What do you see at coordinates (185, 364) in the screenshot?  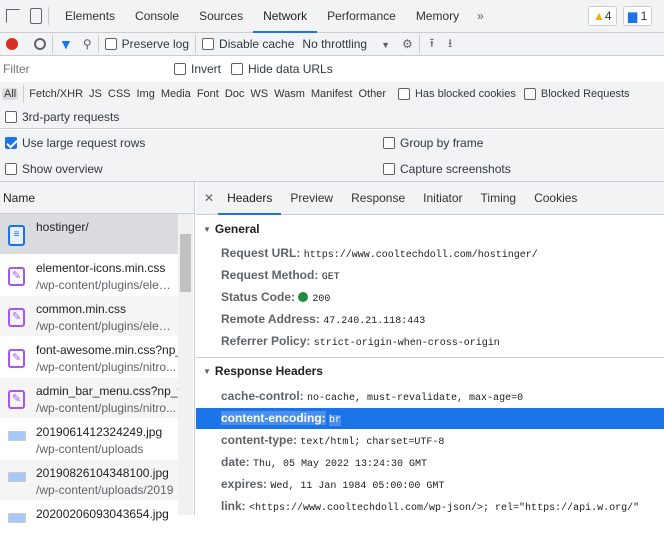 I see `requests-scrollbar` at bounding box center [185, 364].